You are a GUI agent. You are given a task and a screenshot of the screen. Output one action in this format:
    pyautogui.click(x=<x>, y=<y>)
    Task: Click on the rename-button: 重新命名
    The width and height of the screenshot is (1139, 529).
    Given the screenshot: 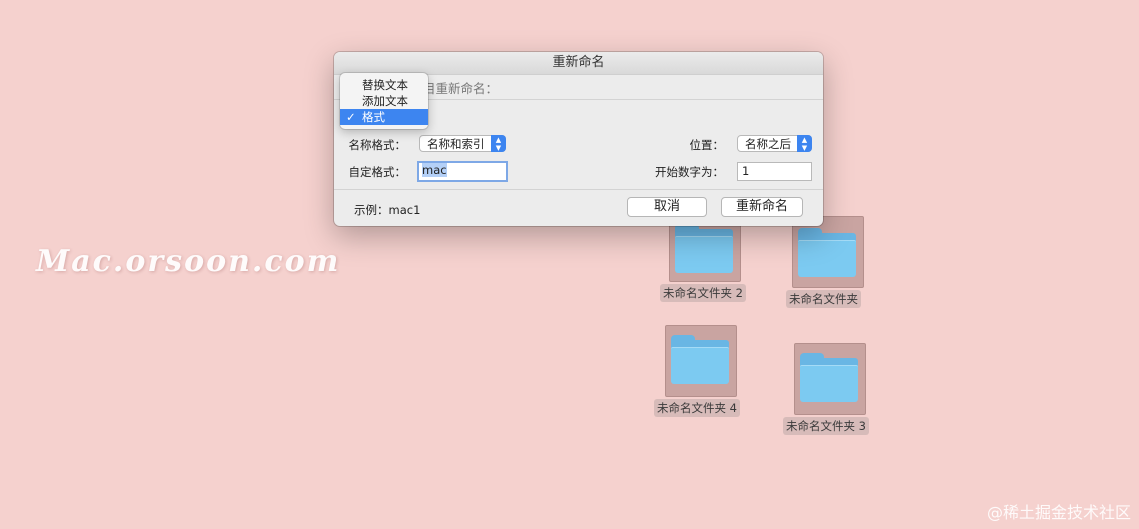 What is the action you would take?
    pyautogui.click(x=762, y=207)
    